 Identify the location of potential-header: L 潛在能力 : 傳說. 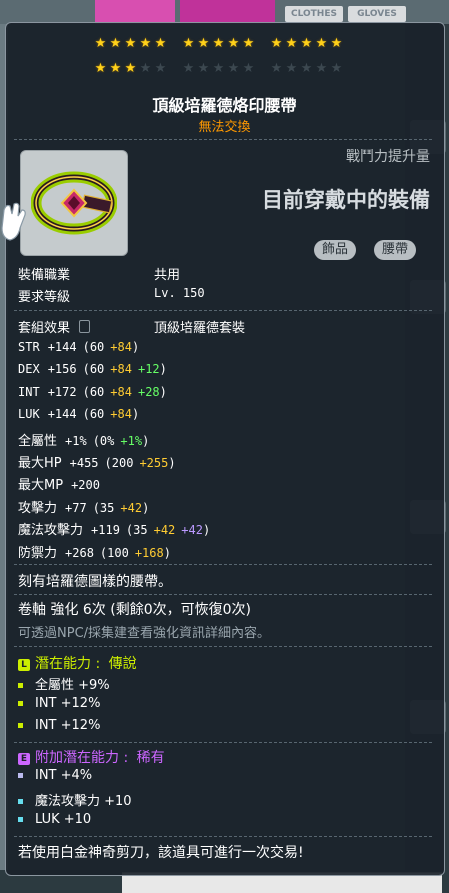
(77, 663).